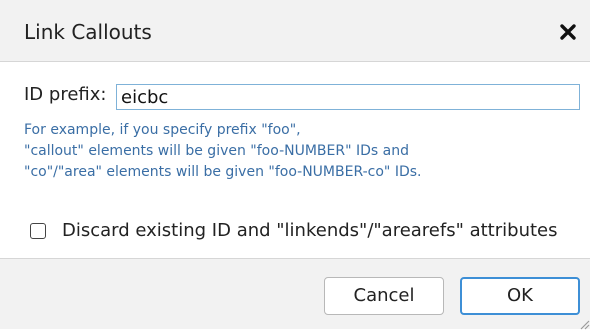 Image resolution: width=590 pixels, height=334 pixels. What do you see at coordinates (38, 231) in the screenshot?
I see `discard-checkbox` at bounding box center [38, 231].